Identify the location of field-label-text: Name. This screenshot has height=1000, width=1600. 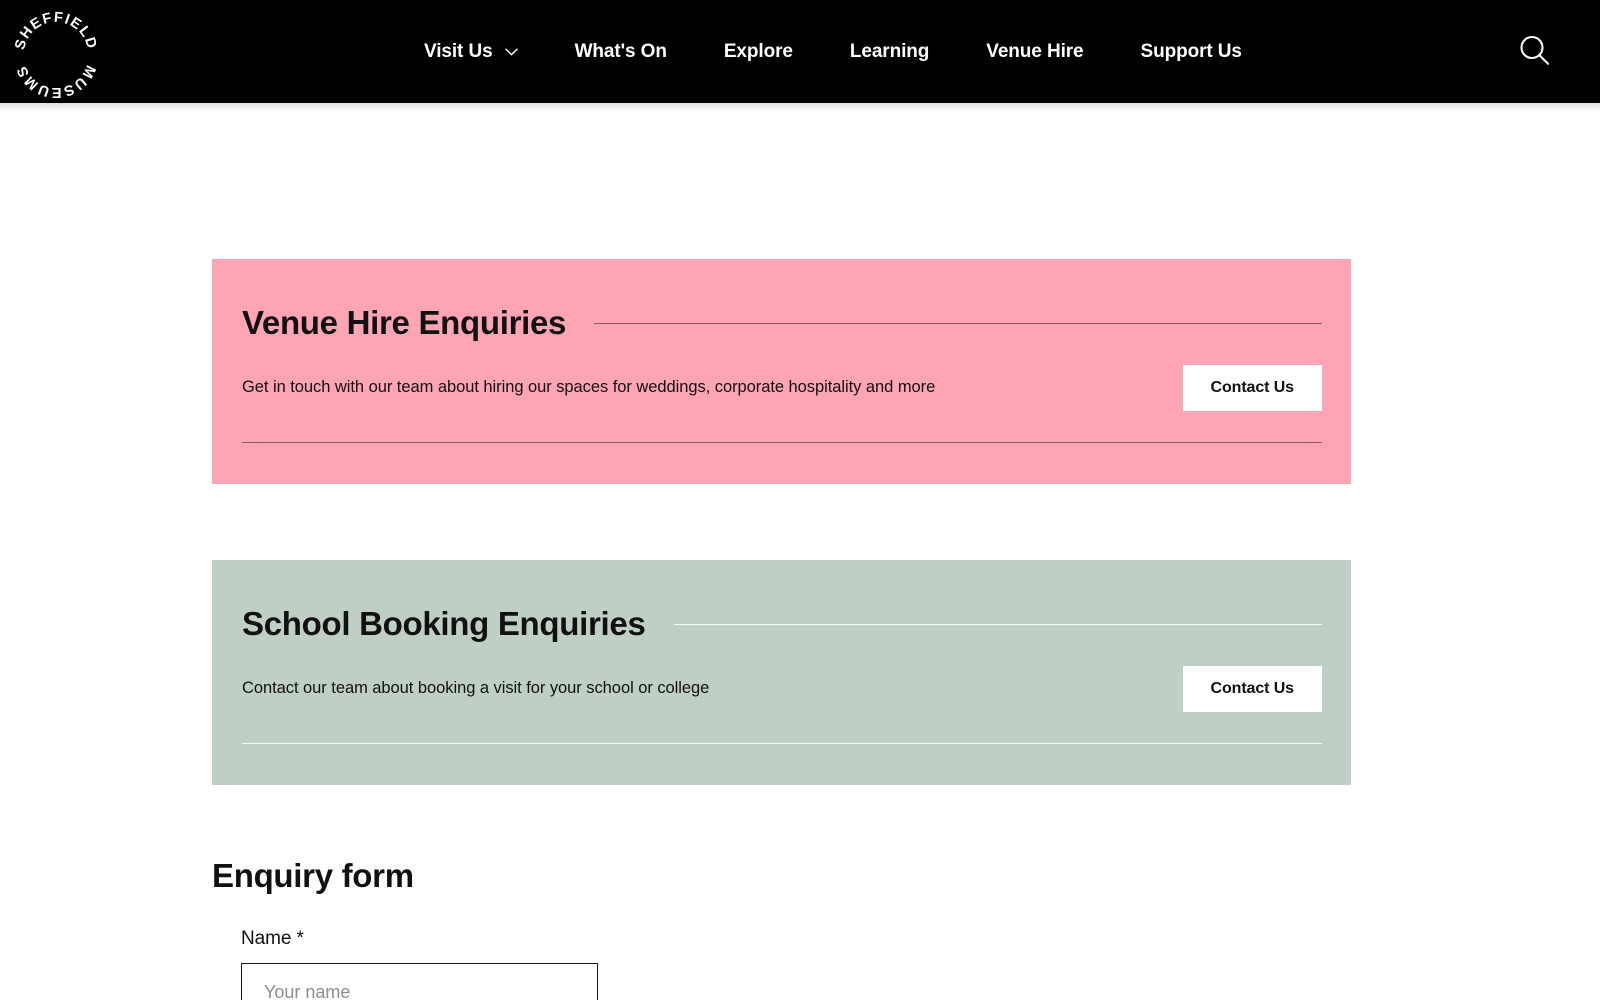
(266, 939).